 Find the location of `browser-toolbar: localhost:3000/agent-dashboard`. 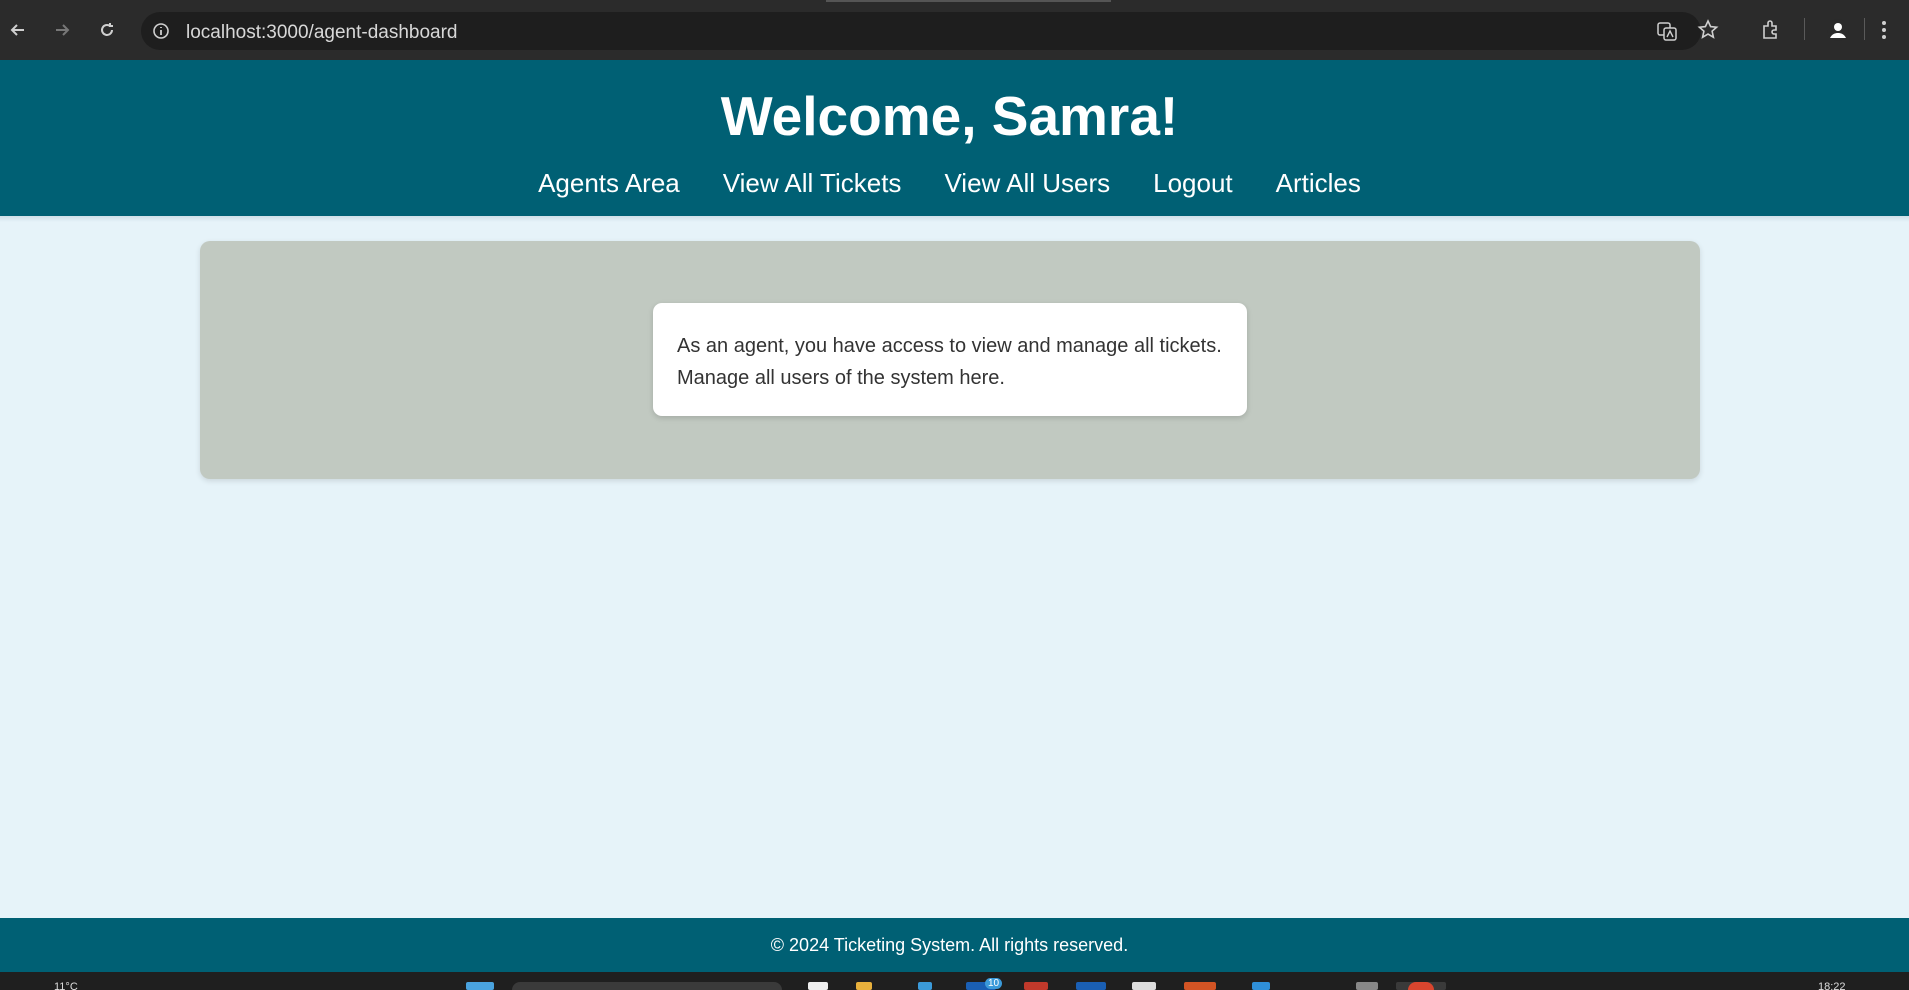

browser-toolbar: localhost:3000/agent-dashboard is located at coordinates (954, 30).